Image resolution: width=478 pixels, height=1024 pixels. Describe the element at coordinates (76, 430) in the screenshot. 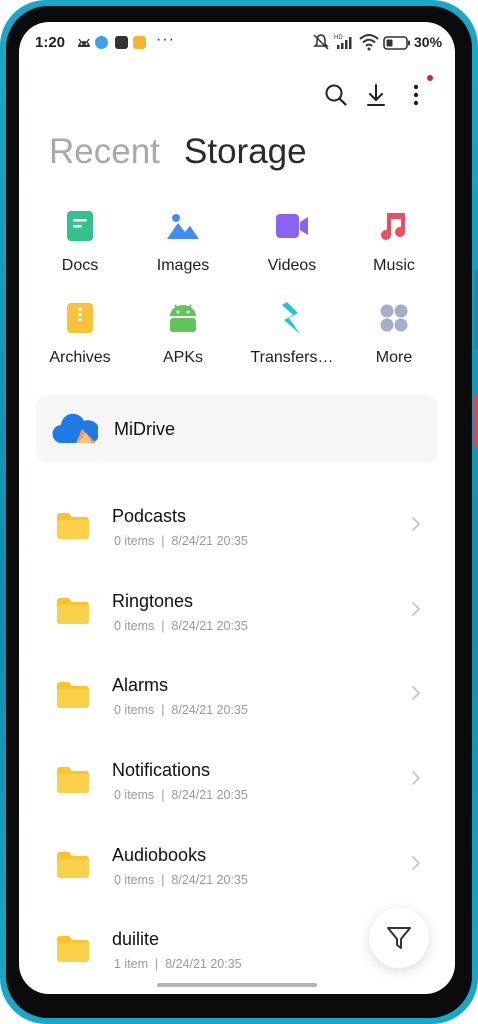

I see `cloud-icon` at that location.